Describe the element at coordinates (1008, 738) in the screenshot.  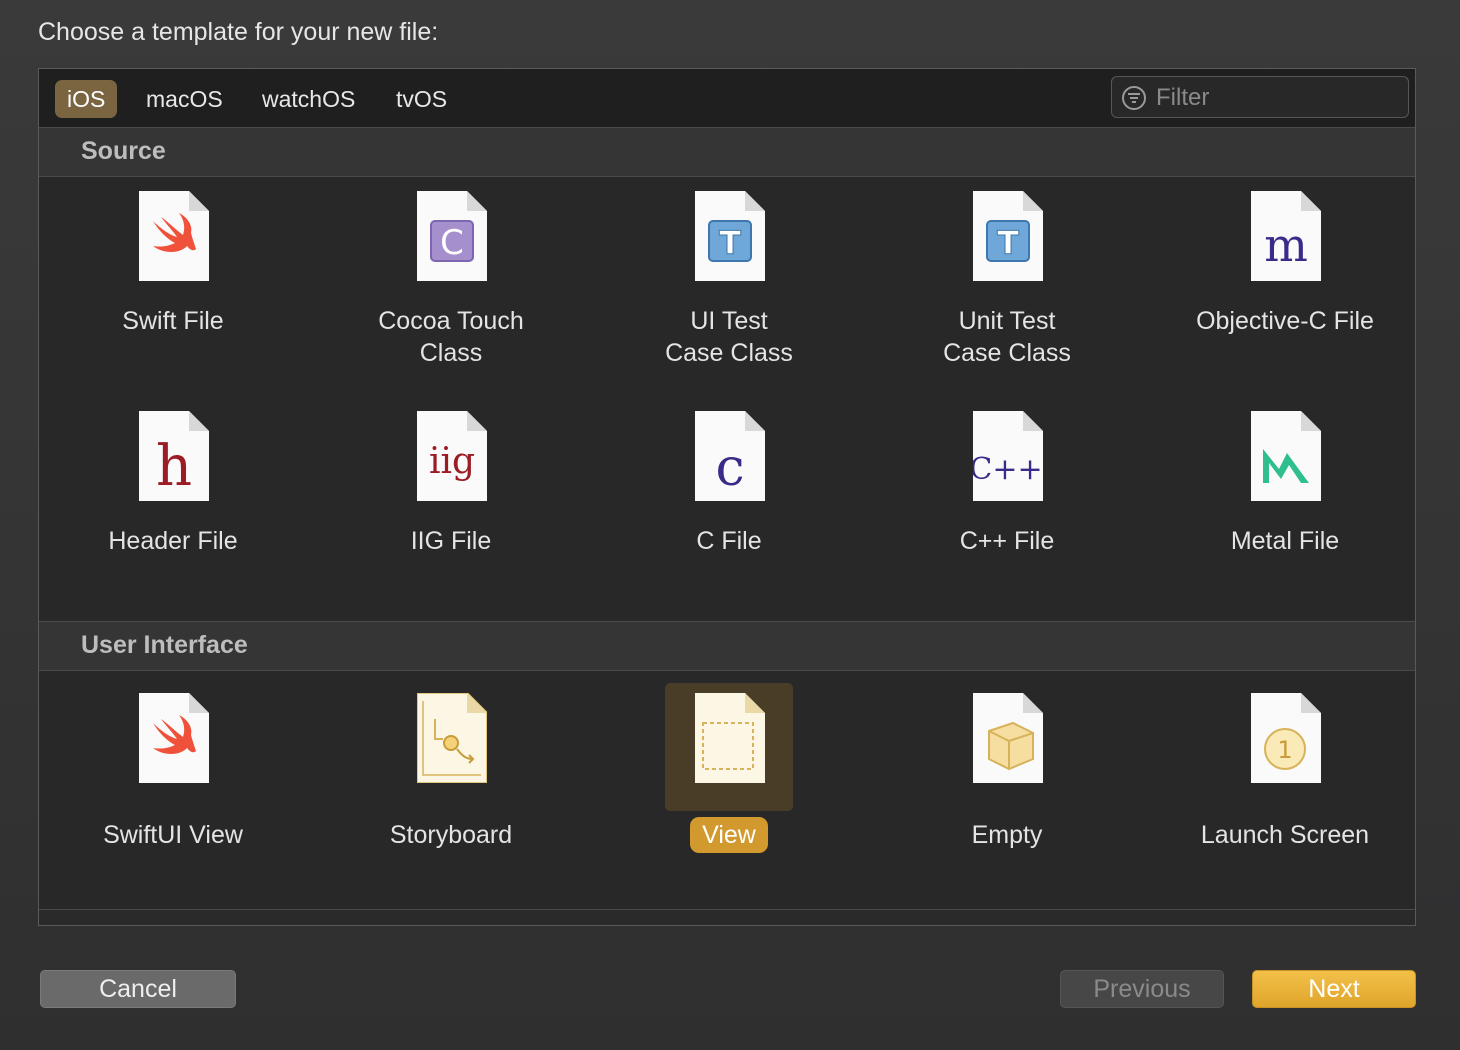
I see `empty-cube-icon` at that location.